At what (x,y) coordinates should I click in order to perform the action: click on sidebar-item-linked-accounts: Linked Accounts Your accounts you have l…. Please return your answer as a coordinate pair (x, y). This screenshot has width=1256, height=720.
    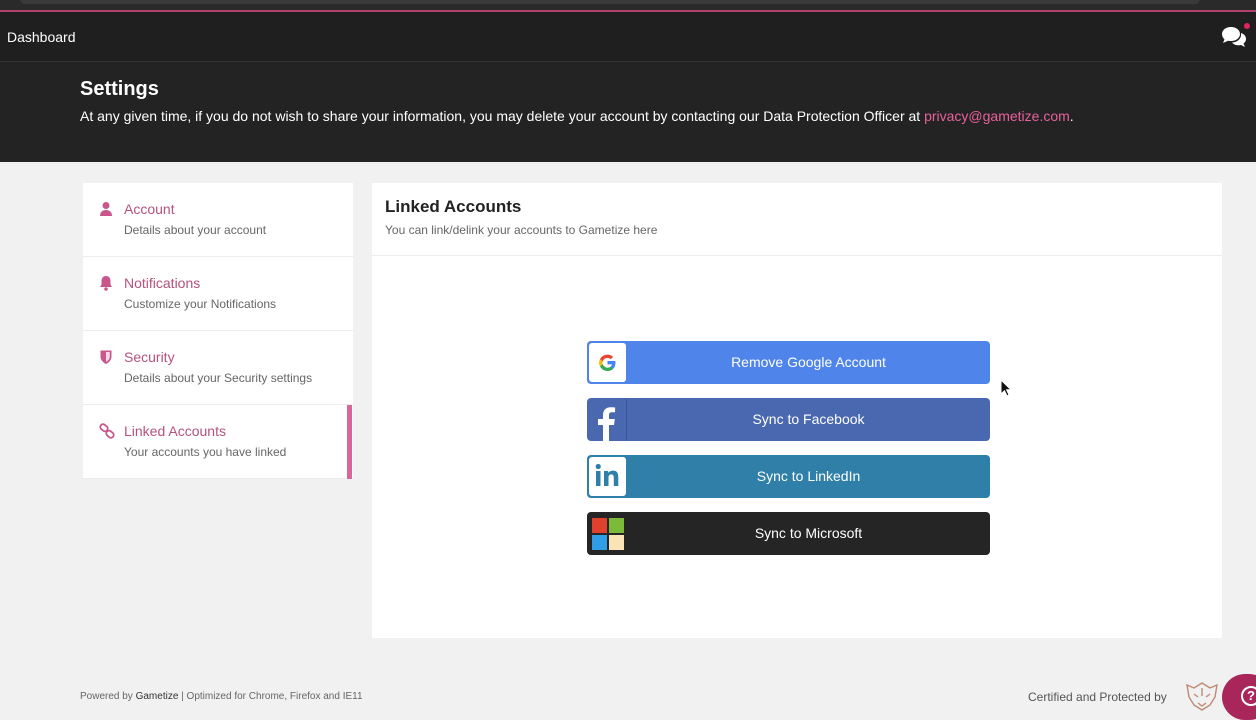
    Looking at the image, I should click on (218, 442).